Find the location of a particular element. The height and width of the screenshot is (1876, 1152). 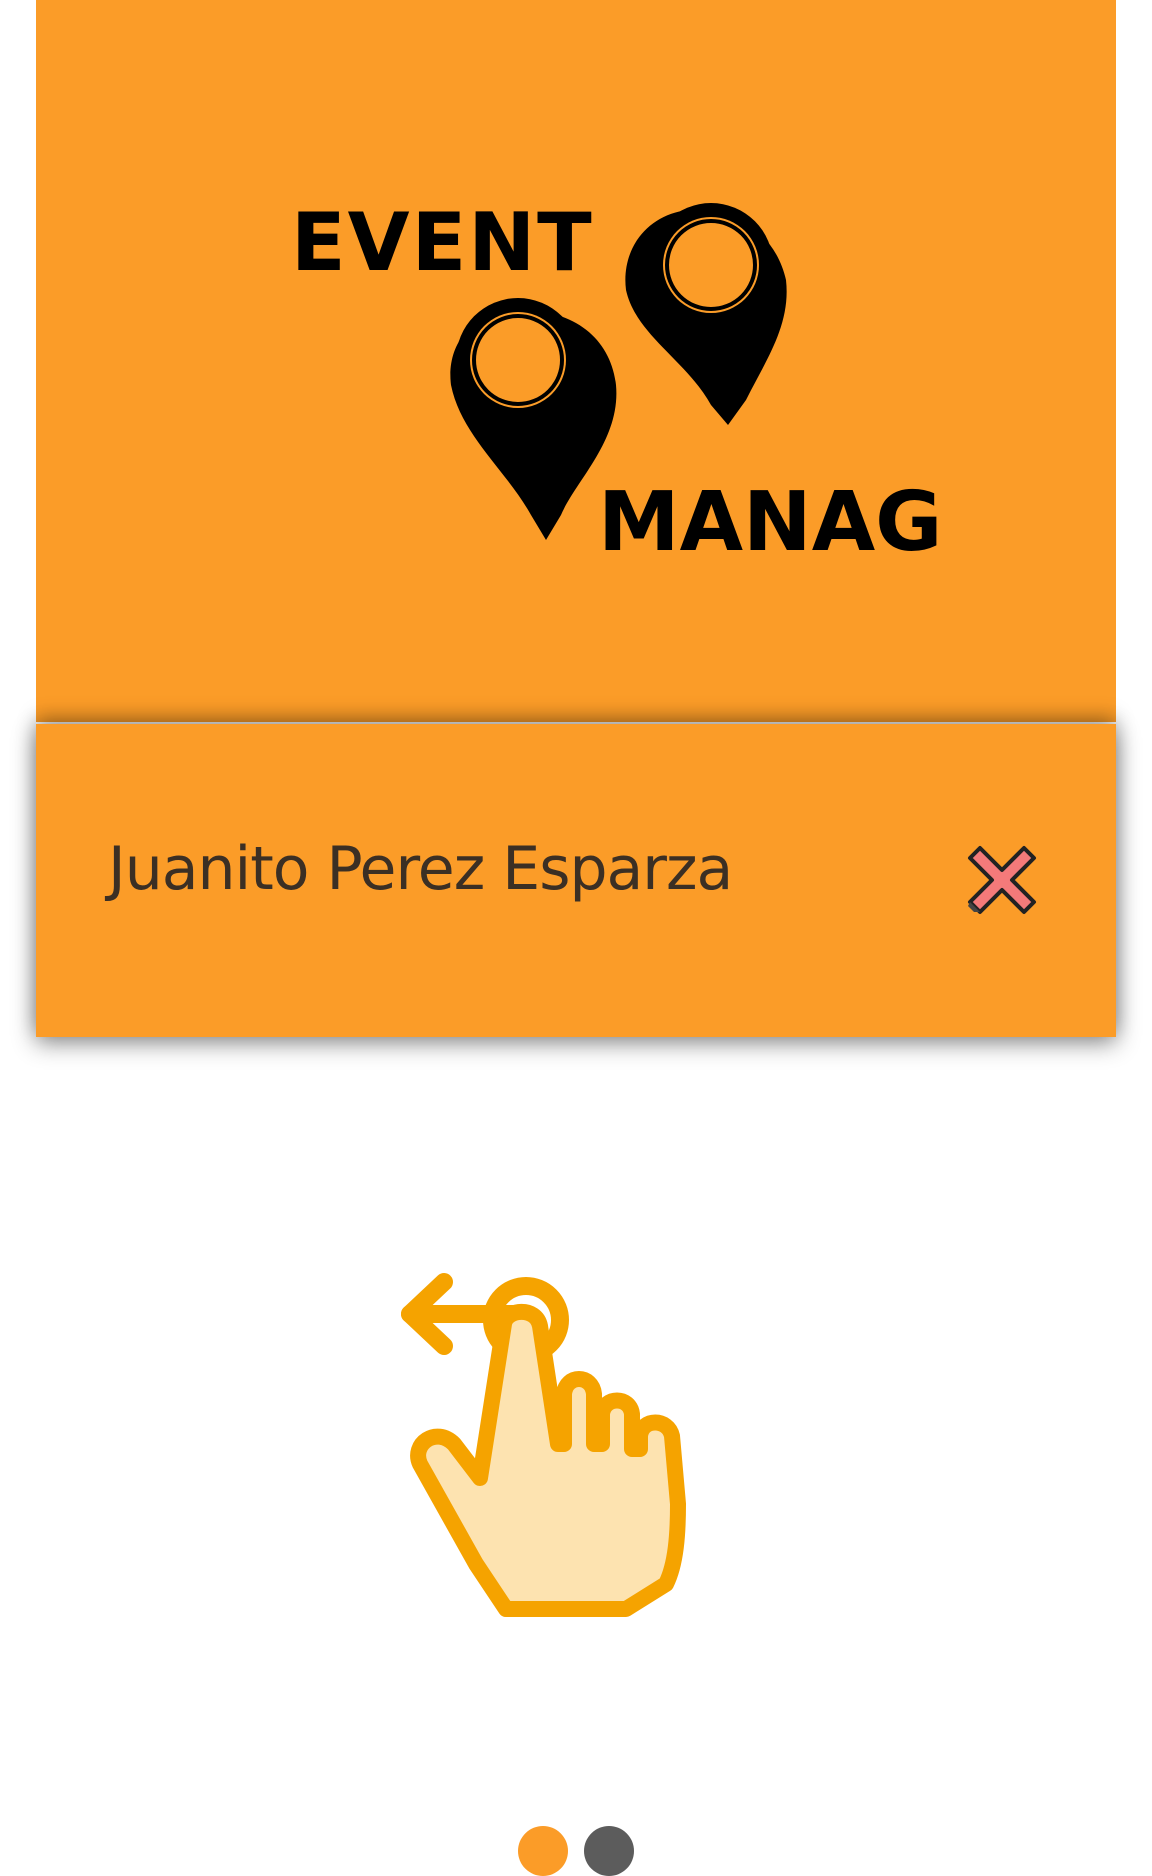

close-icon is located at coordinates (1002, 880).